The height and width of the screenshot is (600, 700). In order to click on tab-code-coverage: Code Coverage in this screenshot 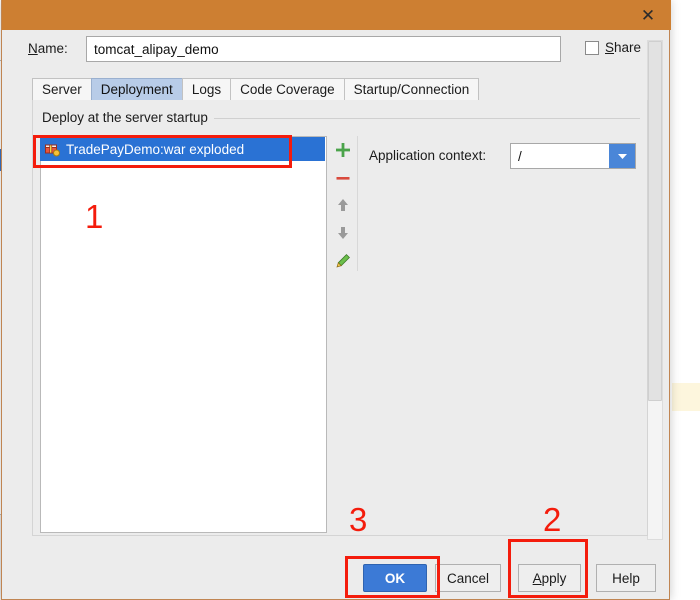, I will do `click(287, 89)`.